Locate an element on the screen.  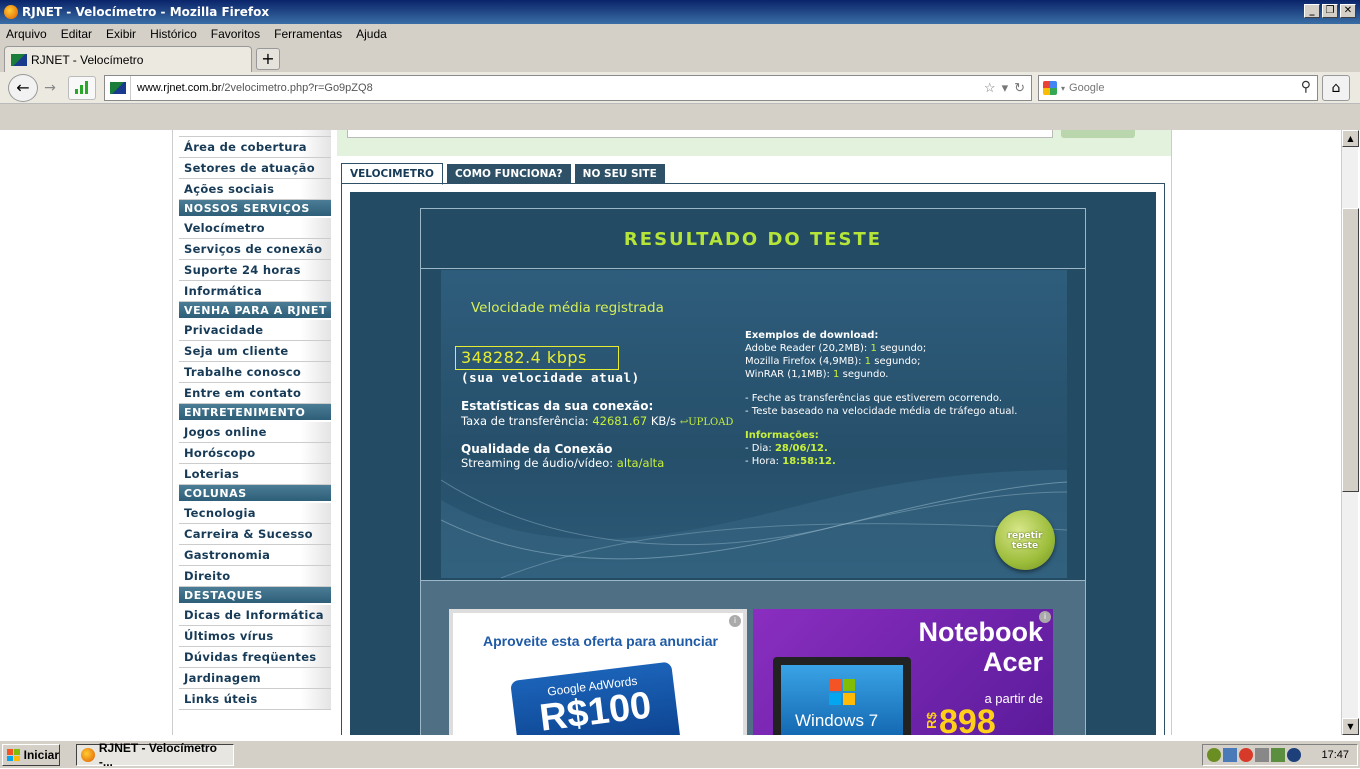
browser-tab: RJNET - Velocímetro is located at coordinates (128, 59).